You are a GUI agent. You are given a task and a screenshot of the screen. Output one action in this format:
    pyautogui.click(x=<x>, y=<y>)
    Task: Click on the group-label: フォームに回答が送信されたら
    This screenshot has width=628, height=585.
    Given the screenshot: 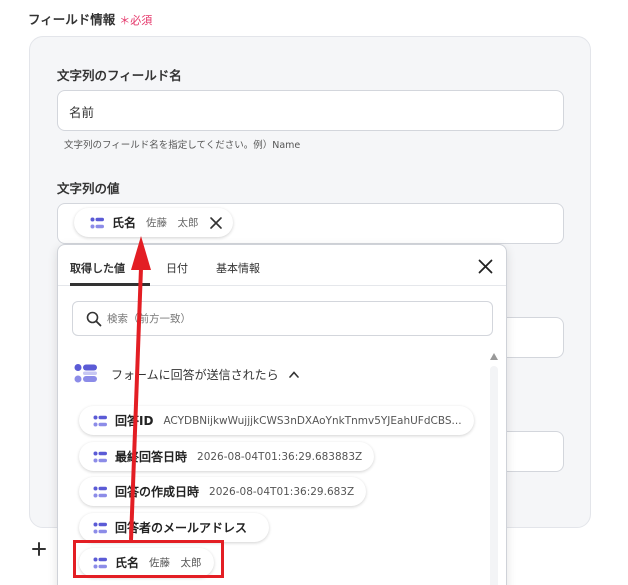 What is the action you would take?
    pyautogui.click(x=195, y=374)
    